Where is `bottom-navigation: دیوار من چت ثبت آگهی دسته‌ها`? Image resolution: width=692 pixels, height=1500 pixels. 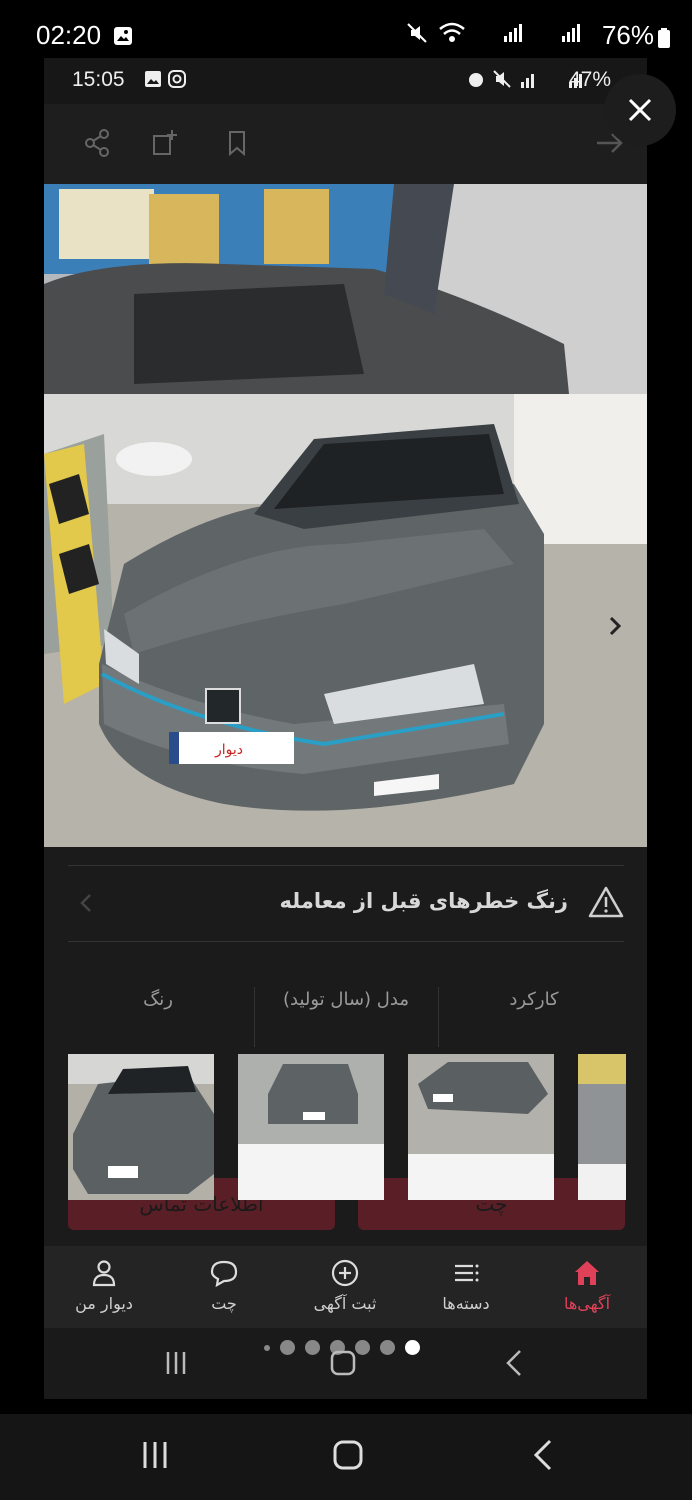 bottom-navigation: دیوار من چت ثبت آگهی دسته‌ها is located at coordinates (345, 1287).